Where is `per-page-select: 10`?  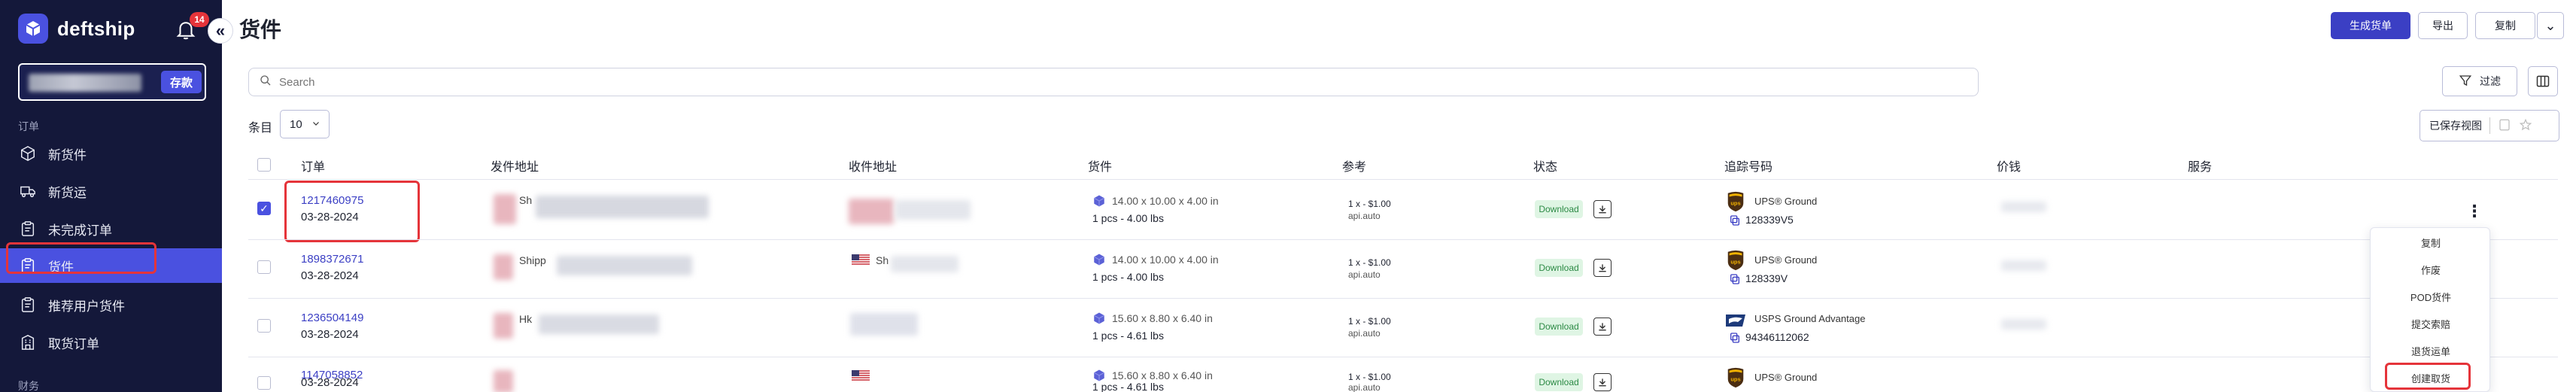
per-page-select: 10 is located at coordinates (305, 124).